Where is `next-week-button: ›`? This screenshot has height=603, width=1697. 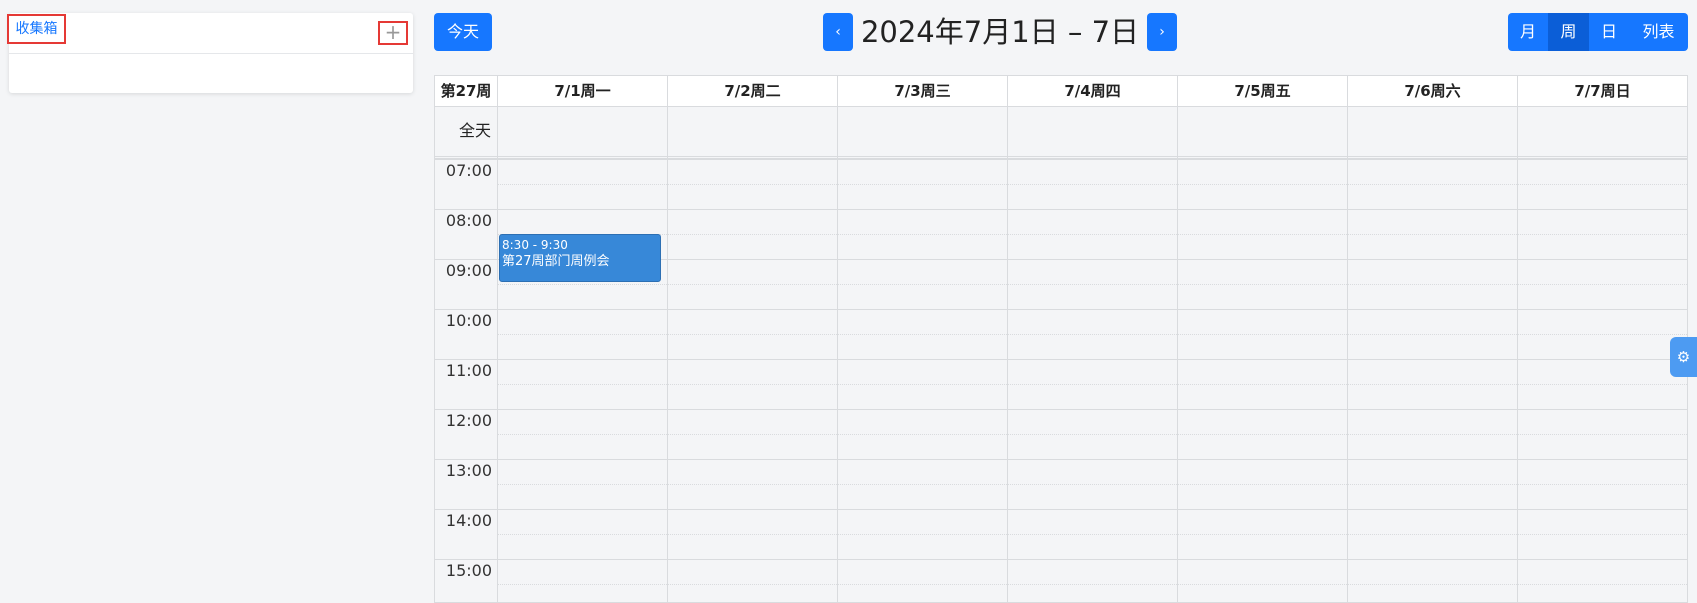
next-week-button: › is located at coordinates (1162, 32).